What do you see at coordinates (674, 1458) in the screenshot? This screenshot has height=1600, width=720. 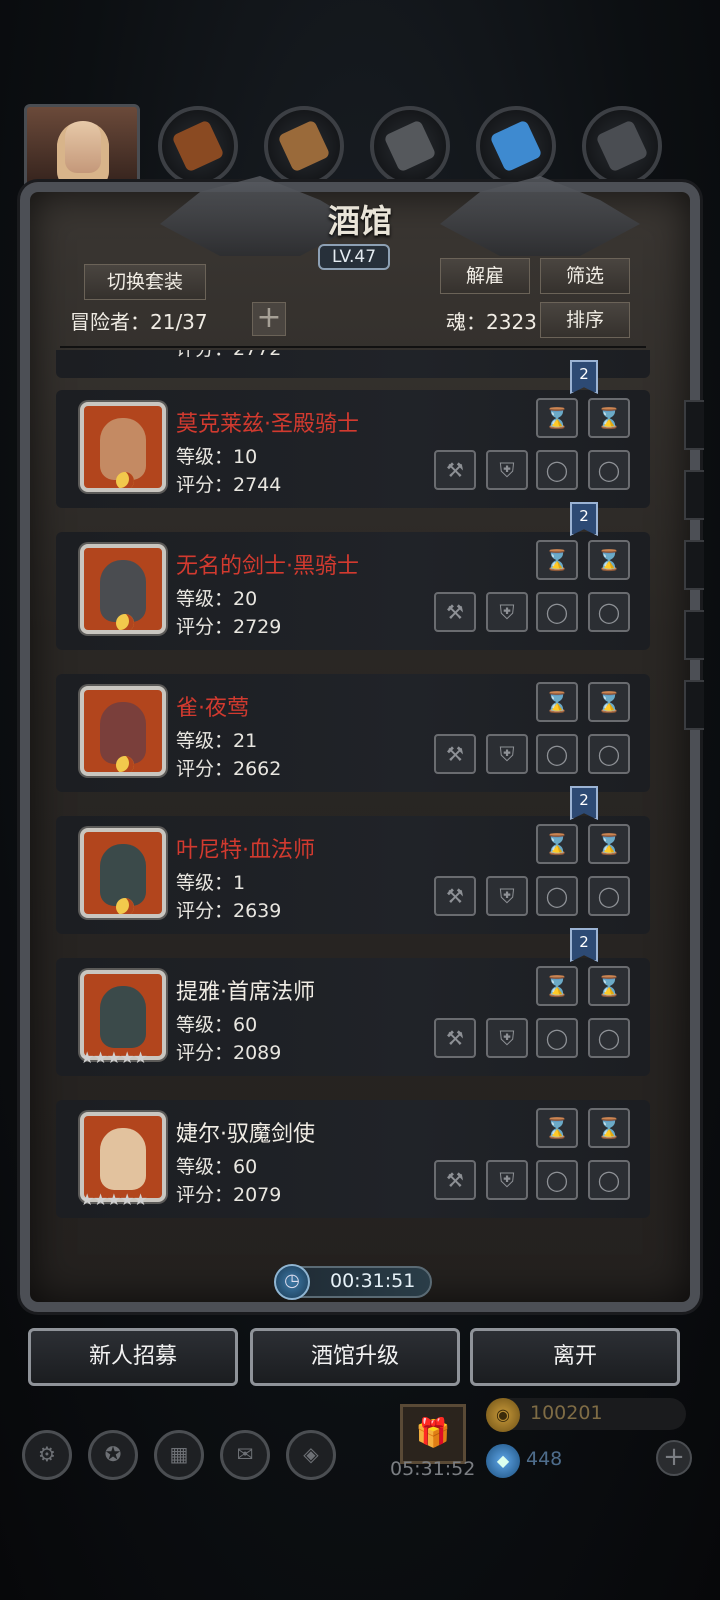 I see `add-currency-button: +` at bounding box center [674, 1458].